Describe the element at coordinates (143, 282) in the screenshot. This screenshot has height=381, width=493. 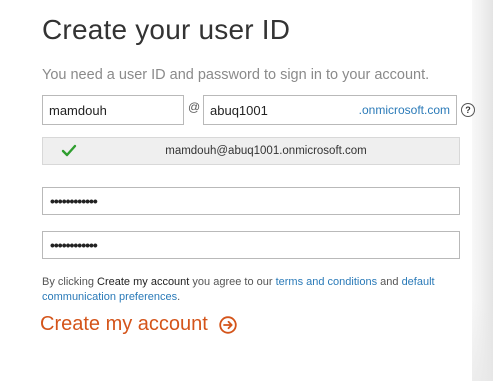
I see `terms-action-name: Create my account` at that location.